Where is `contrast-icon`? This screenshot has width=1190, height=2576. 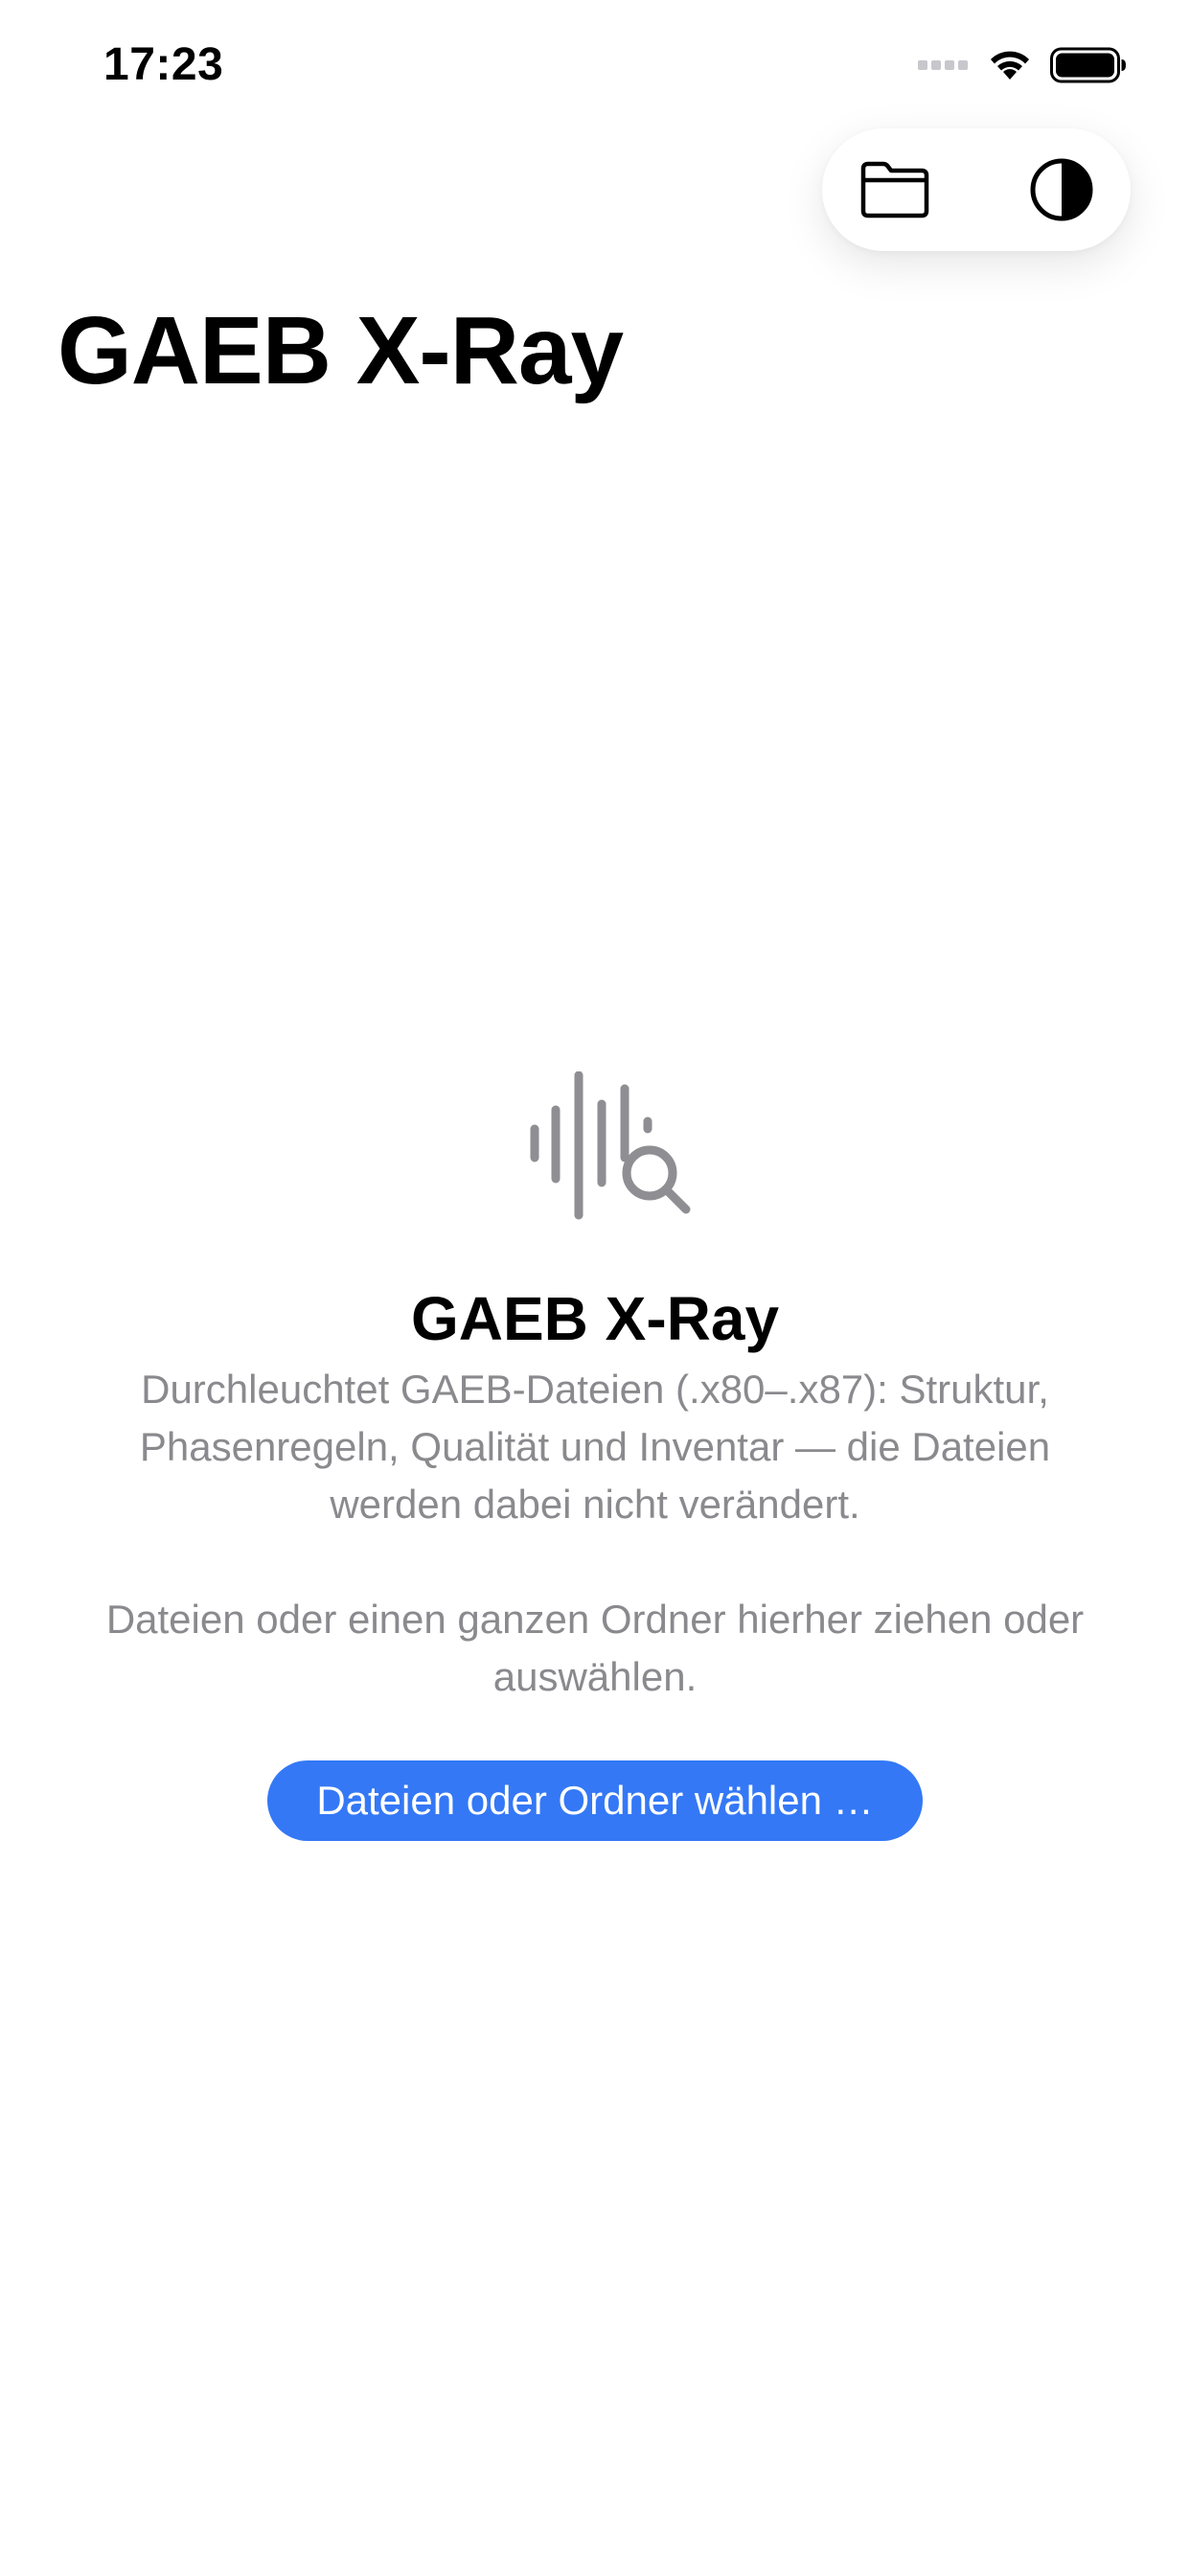 contrast-icon is located at coordinates (1062, 189).